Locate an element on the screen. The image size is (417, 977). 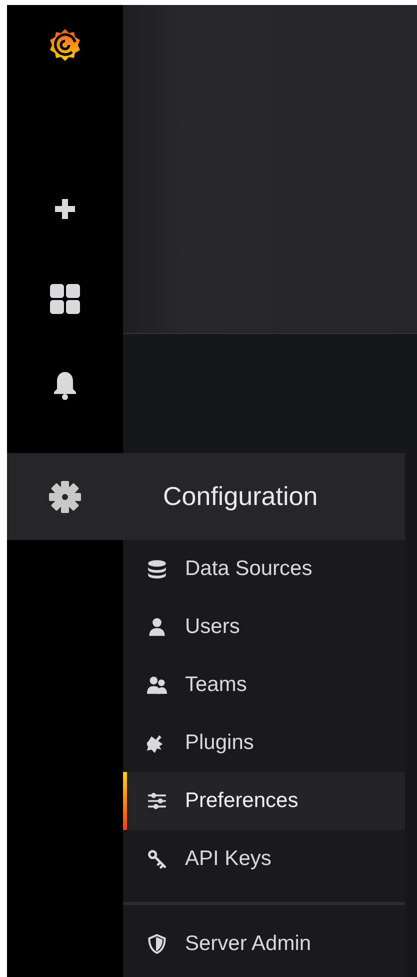
menu-item: Plugins is located at coordinates (264, 743).